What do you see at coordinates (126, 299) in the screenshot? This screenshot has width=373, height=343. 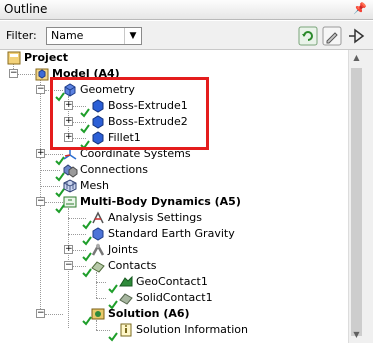 I see `solid-contact-icon` at bounding box center [126, 299].